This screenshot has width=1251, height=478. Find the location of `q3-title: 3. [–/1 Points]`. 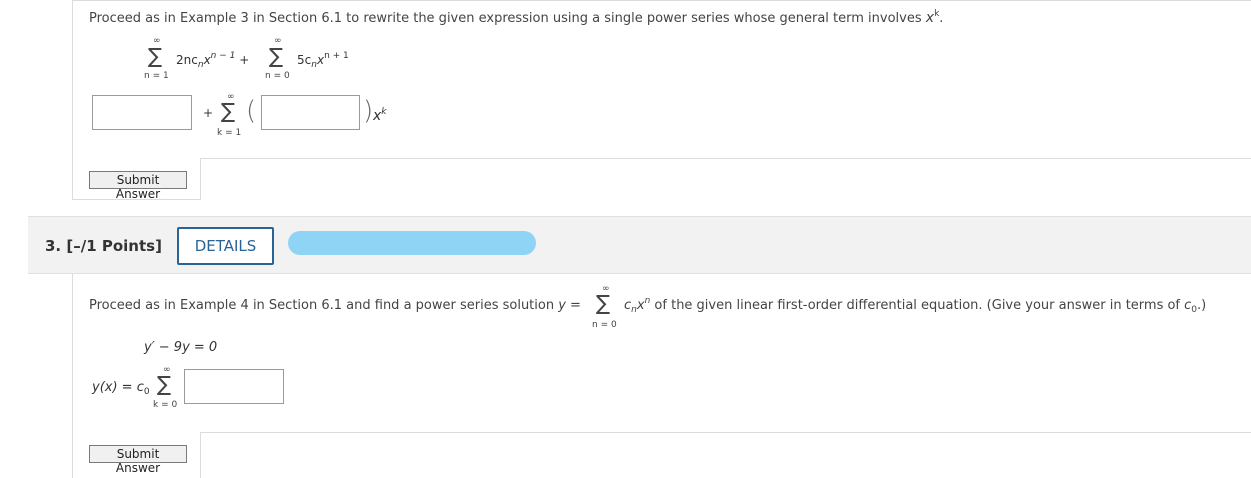

q3-title: 3. [–/1 Points] is located at coordinates (103, 246).